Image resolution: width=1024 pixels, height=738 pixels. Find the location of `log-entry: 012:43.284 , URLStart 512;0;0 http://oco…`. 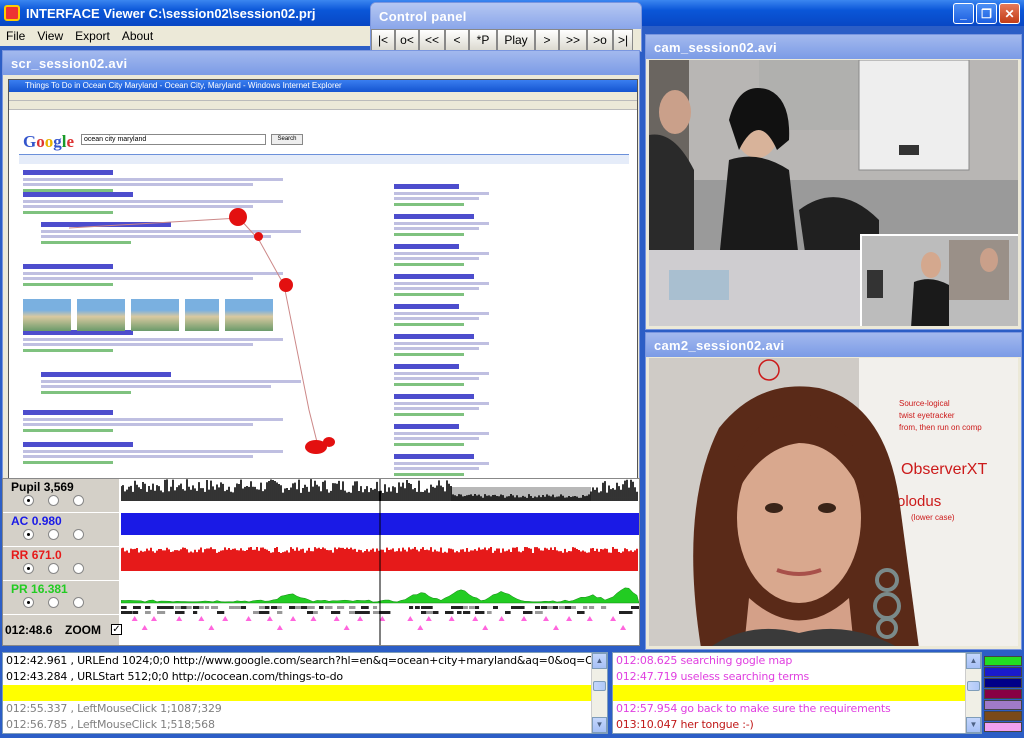

log-entry: 012:43.284 , URLStart 512;0;0 http://oco… is located at coordinates (305, 677).